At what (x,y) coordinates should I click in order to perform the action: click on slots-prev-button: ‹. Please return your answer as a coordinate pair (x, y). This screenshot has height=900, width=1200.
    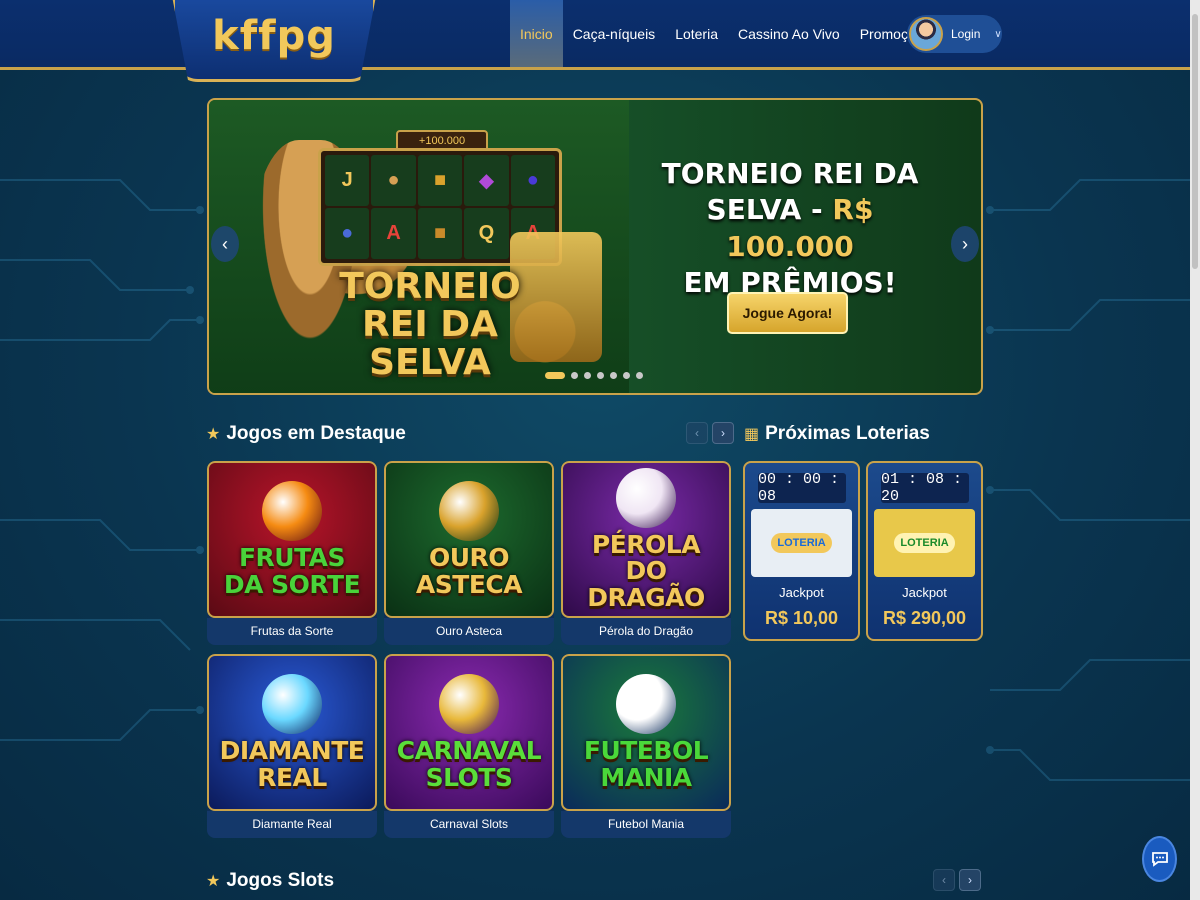
    Looking at the image, I should click on (944, 880).